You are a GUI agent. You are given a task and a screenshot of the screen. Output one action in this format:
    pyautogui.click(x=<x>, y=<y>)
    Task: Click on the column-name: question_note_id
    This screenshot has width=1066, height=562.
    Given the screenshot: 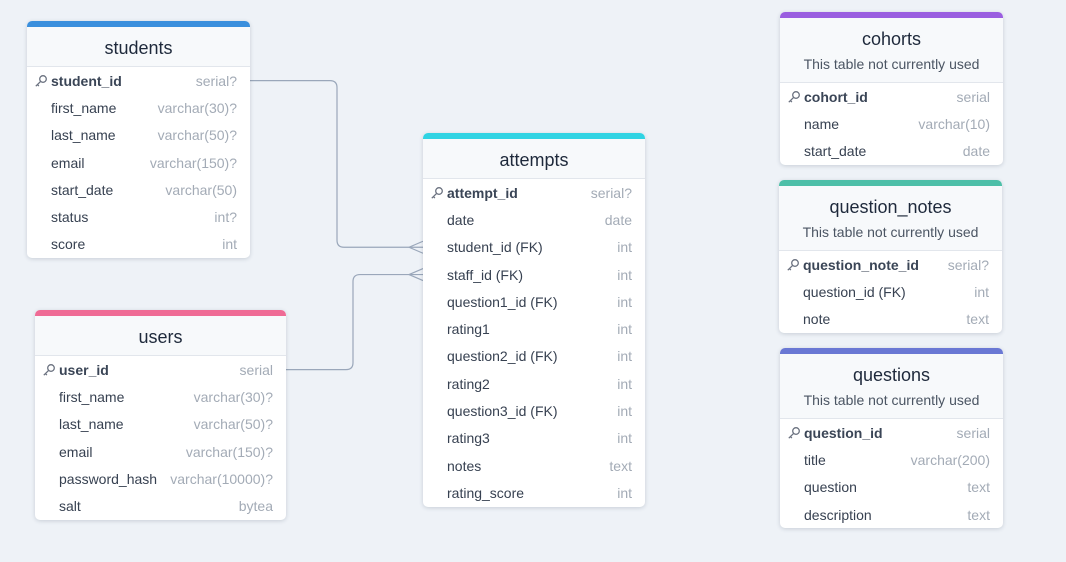 What is the action you would take?
    pyautogui.click(x=861, y=264)
    